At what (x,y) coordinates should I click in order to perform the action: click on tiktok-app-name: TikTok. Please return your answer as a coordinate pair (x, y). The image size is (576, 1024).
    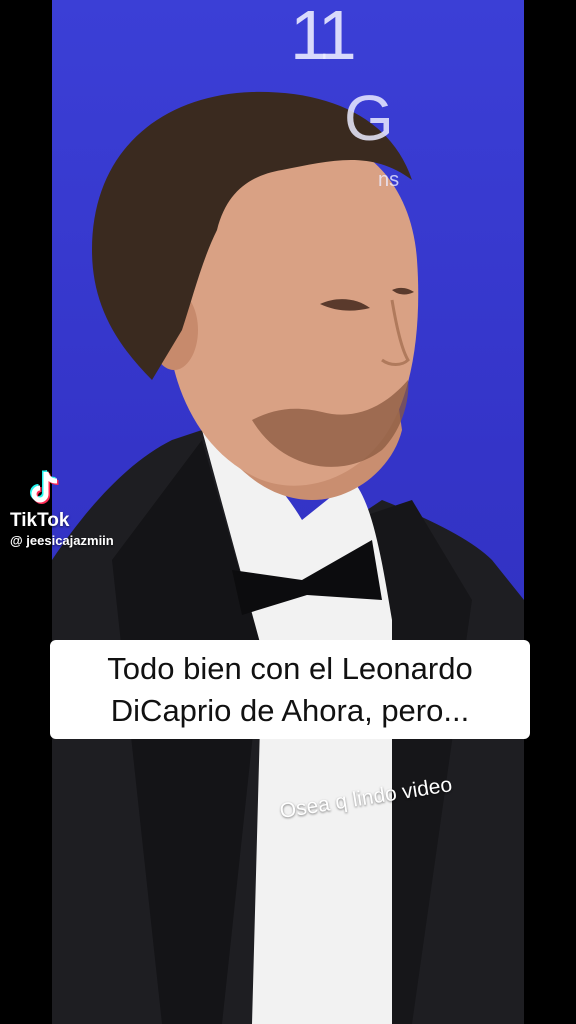
    Looking at the image, I should click on (40, 520).